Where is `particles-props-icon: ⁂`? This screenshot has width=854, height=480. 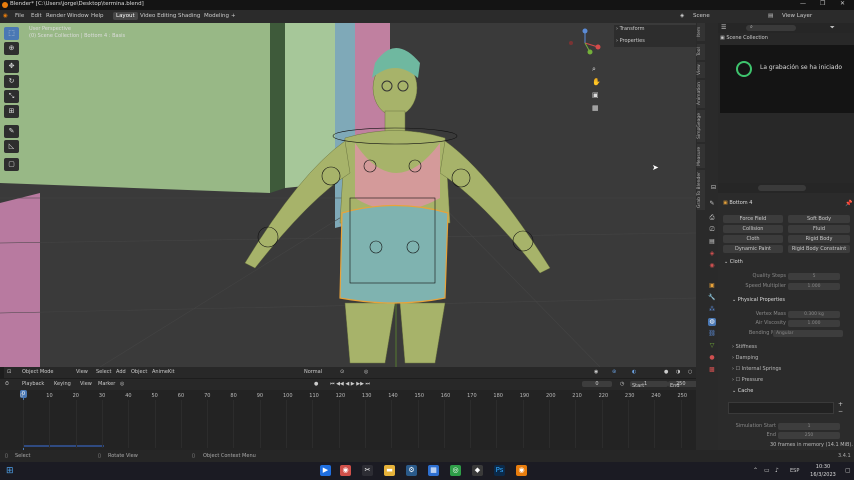
particles-props-icon: ⁂ is located at coordinates (712, 310).